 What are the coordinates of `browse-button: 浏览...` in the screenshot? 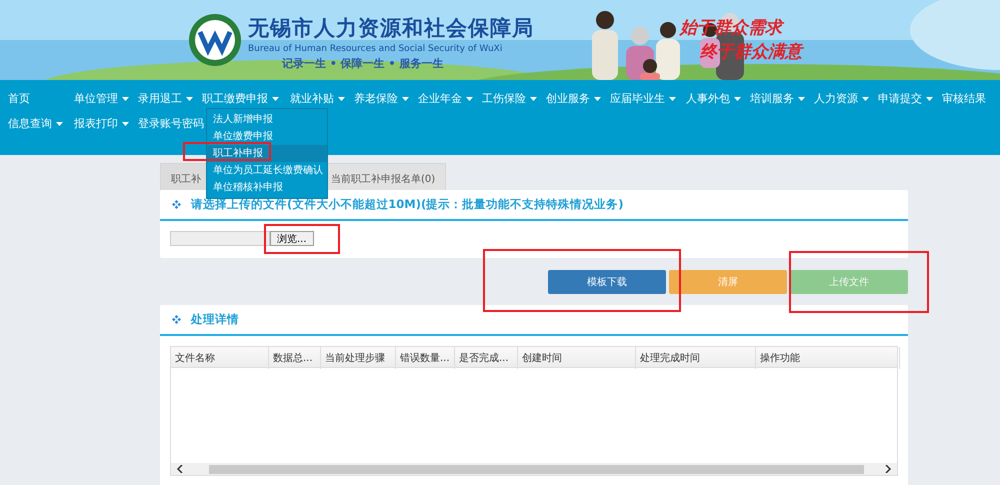 It's located at (292, 238).